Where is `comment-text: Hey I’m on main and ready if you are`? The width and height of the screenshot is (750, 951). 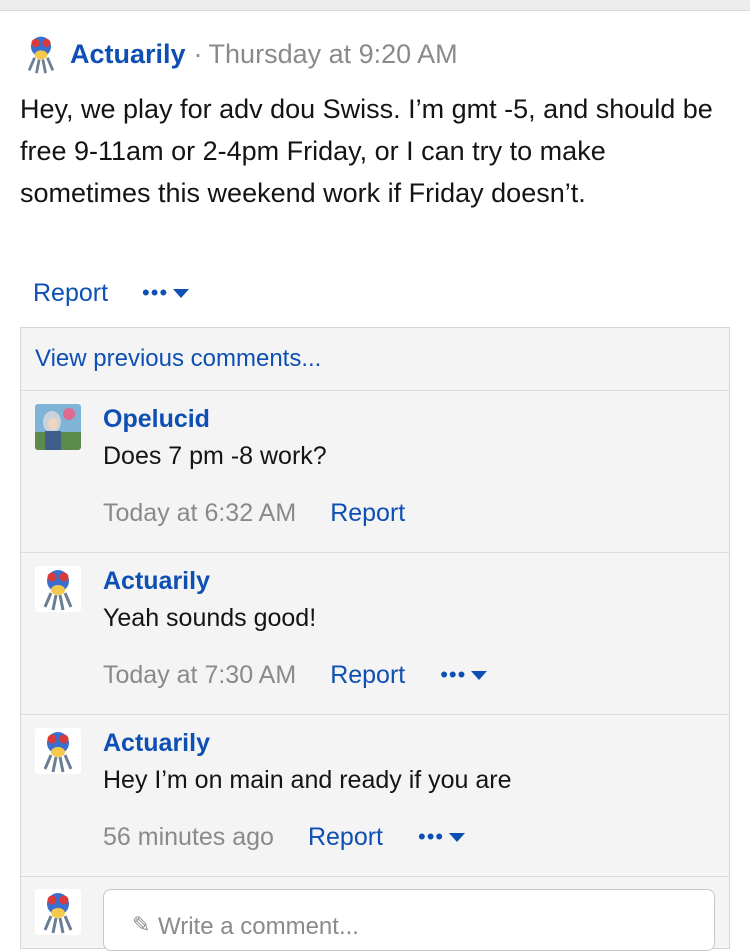 comment-text: Hey I’m on main and ready if you are is located at coordinates (307, 780).